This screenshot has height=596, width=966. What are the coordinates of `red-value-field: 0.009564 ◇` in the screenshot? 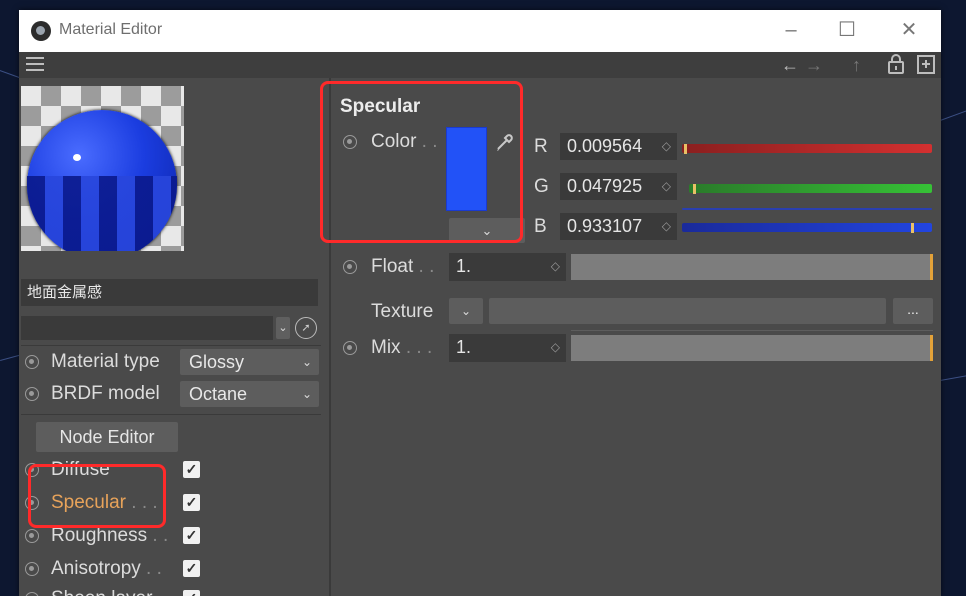 It's located at (618, 146).